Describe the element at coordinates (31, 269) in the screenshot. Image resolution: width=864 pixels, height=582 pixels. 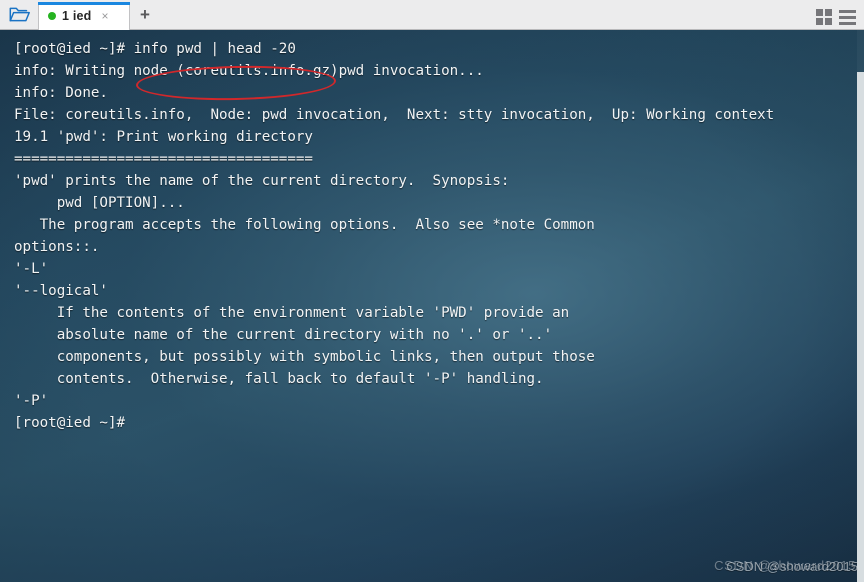
I see `terminal-line: '-L'` at that location.